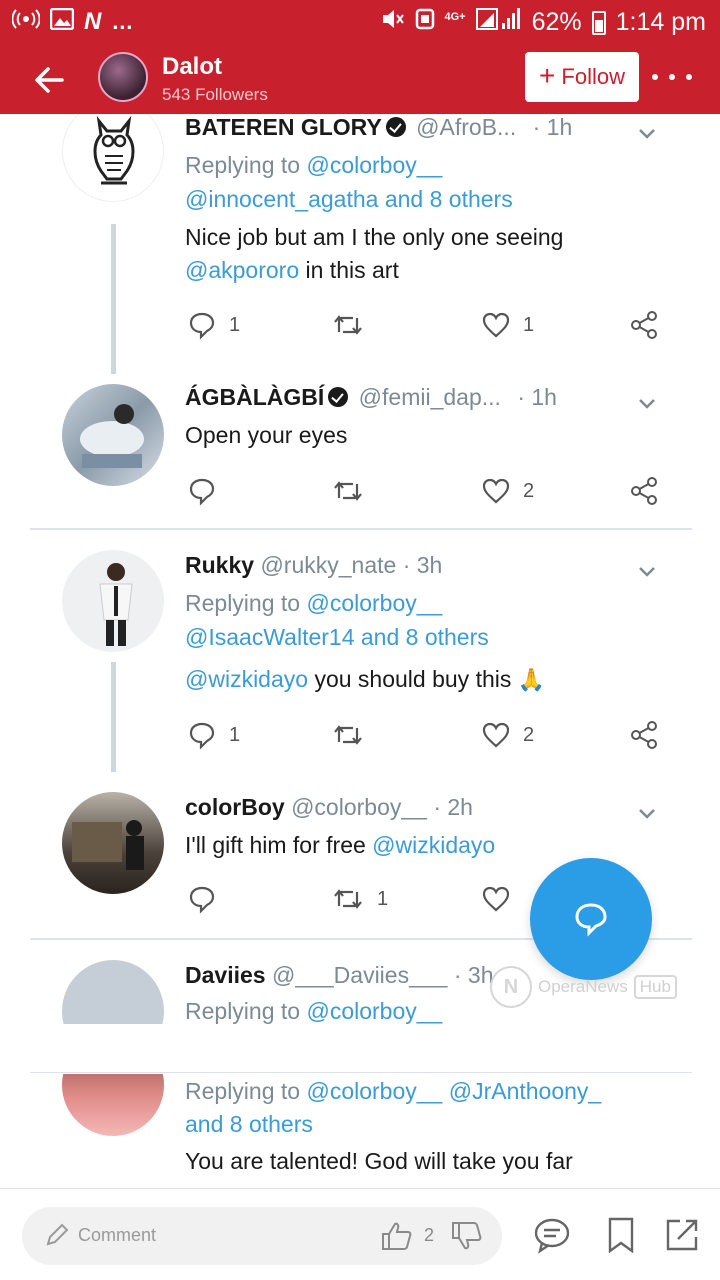  I want to click on back-button, so click(50, 80).